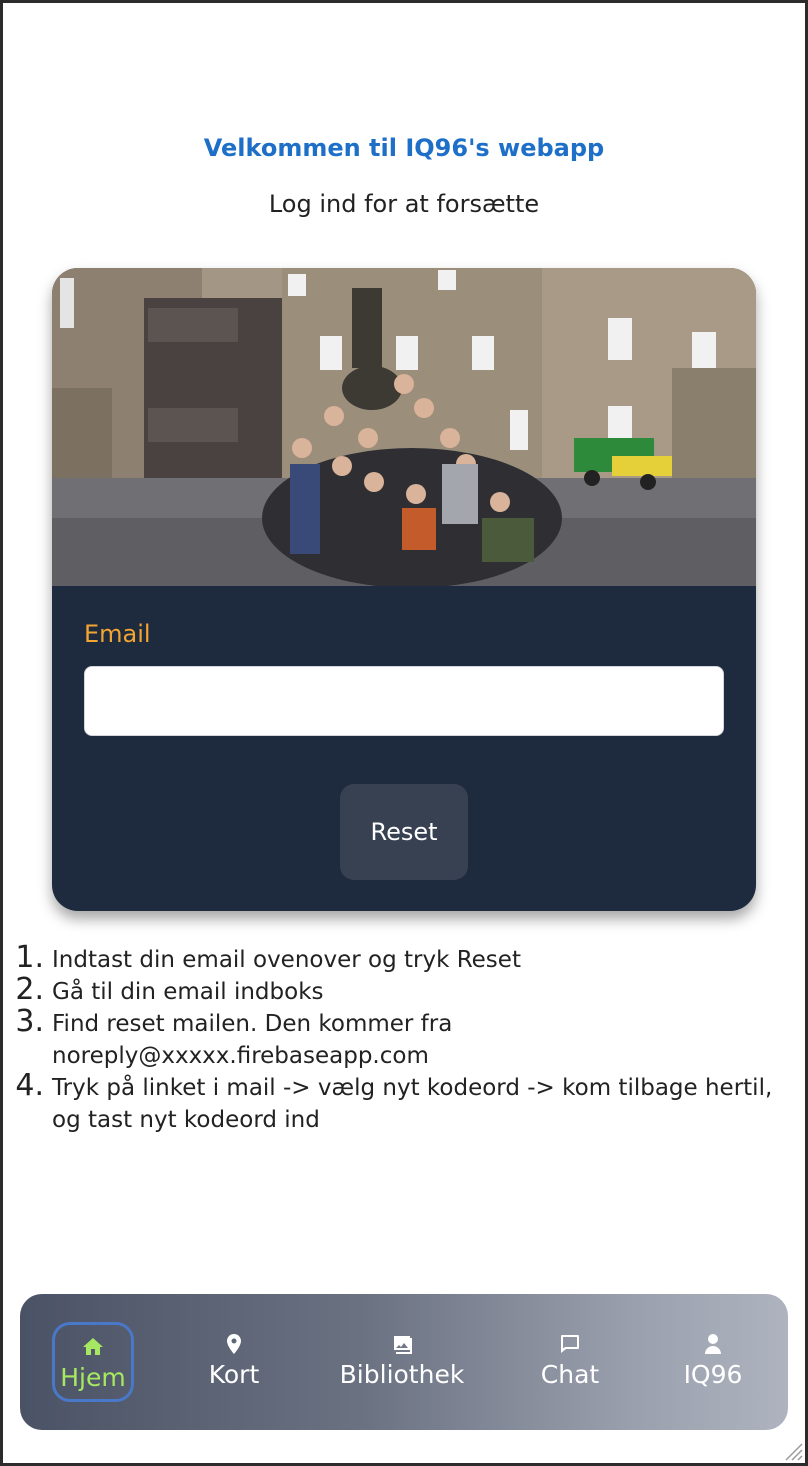 This screenshot has width=808, height=1466. What do you see at coordinates (29, 1021) in the screenshot?
I see `list-item-number: 3.` at bounding box center [29, 1021].